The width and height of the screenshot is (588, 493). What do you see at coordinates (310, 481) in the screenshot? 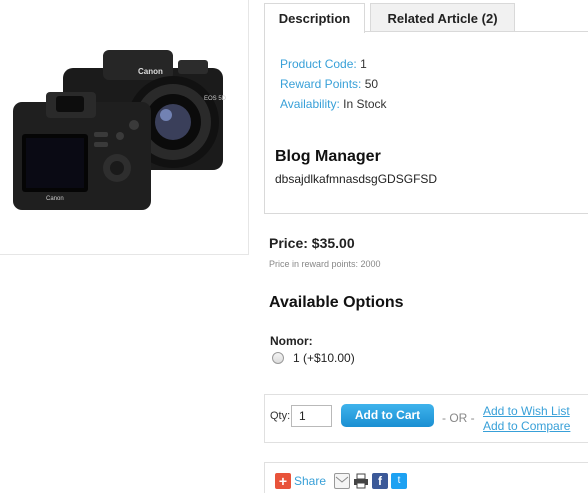
I see `share-link: Share` at bounding box center [310, 481].